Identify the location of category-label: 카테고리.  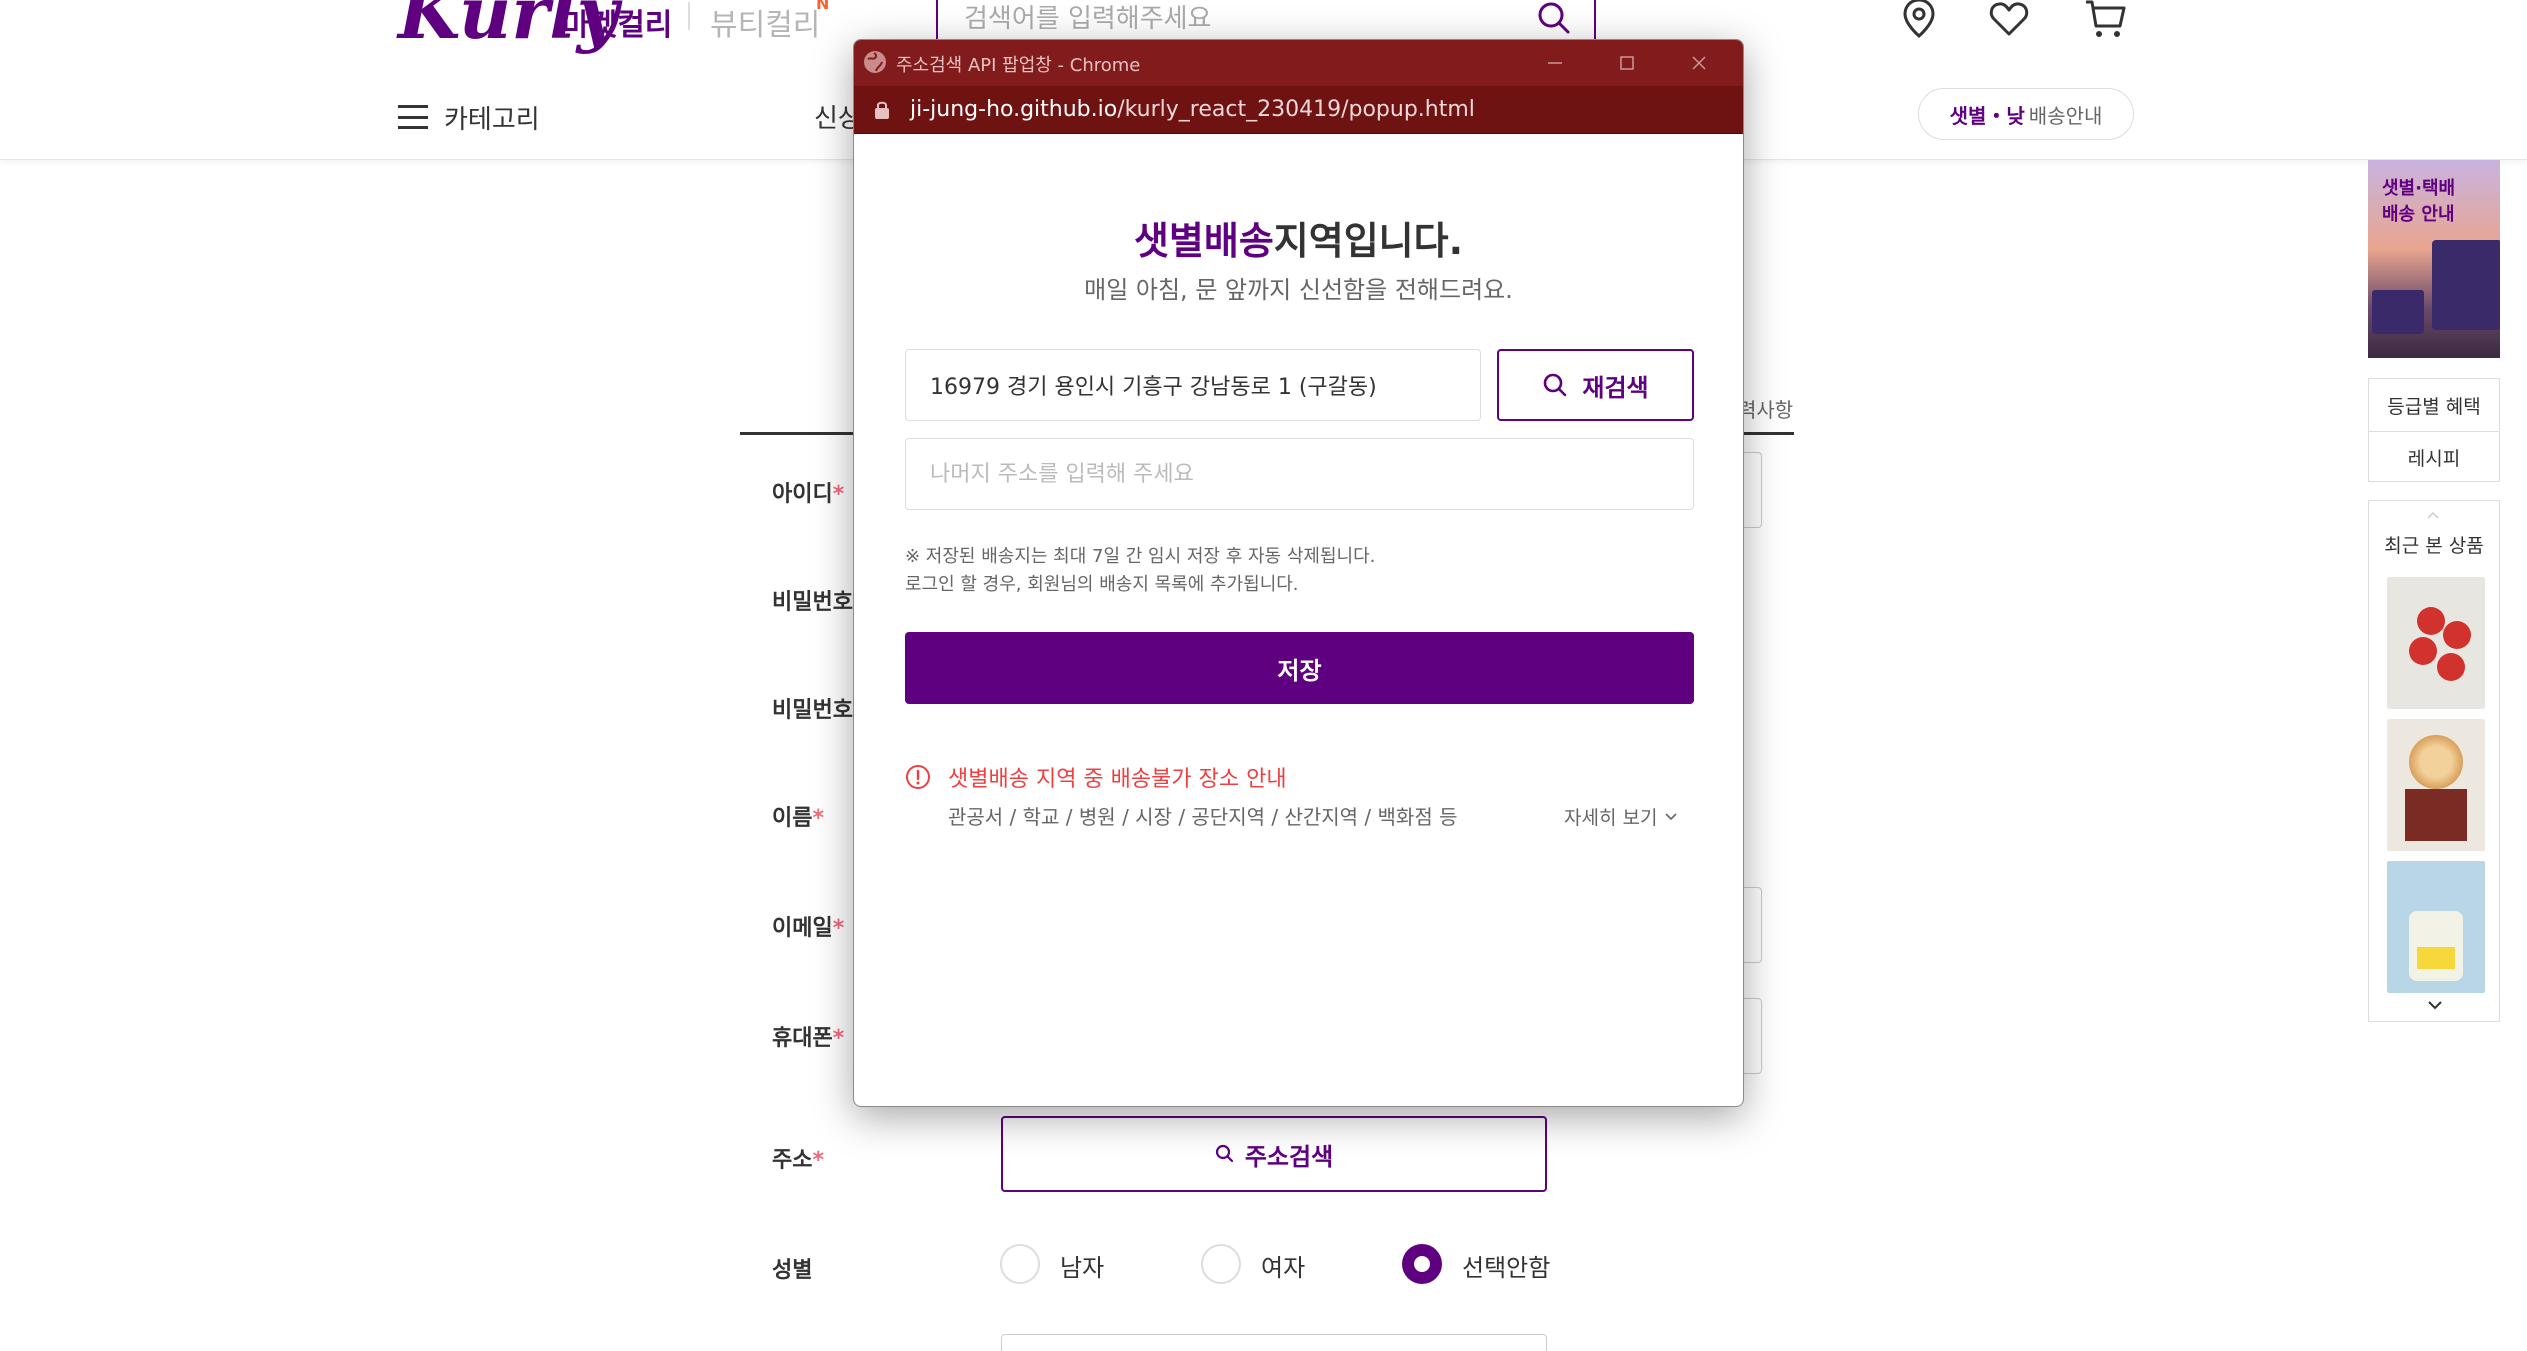
(492, 119).